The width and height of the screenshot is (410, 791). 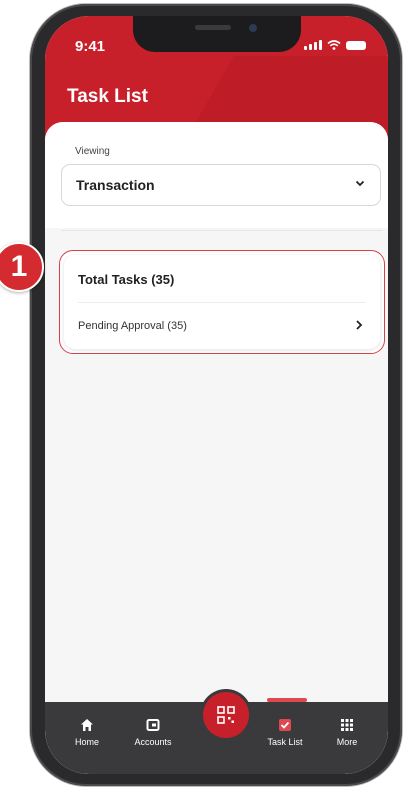 I want to click on phone-notch, so click(x=217, y=34).